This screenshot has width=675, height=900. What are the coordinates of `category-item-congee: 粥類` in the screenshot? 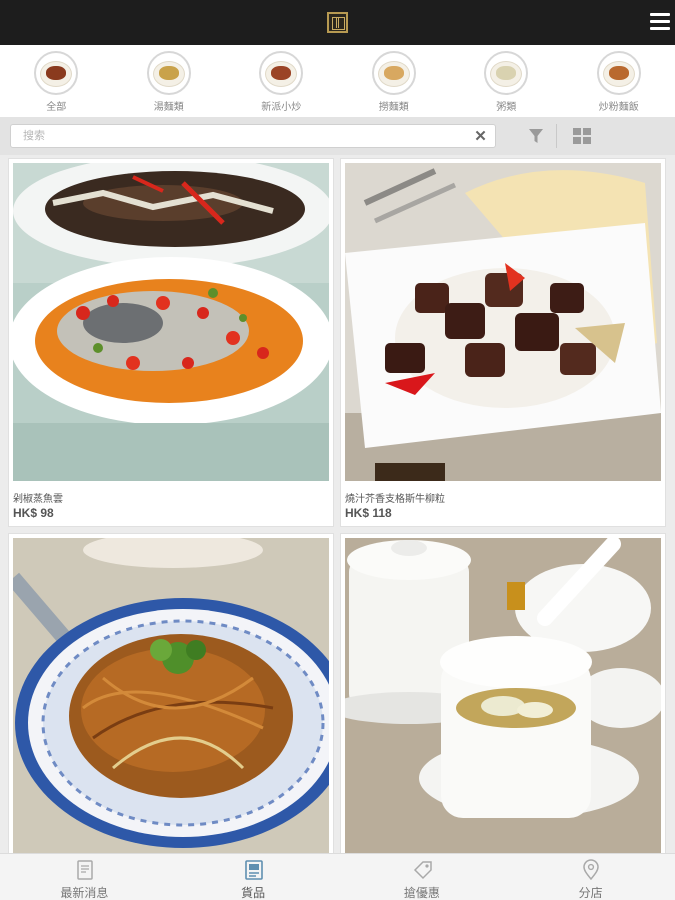 It's located at (506, 81).